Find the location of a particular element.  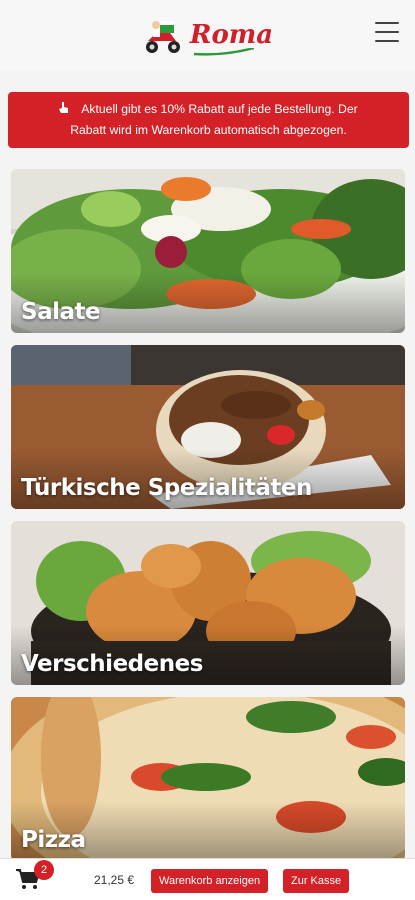

roma-logo: Roma is located at coordinates (207, 35).